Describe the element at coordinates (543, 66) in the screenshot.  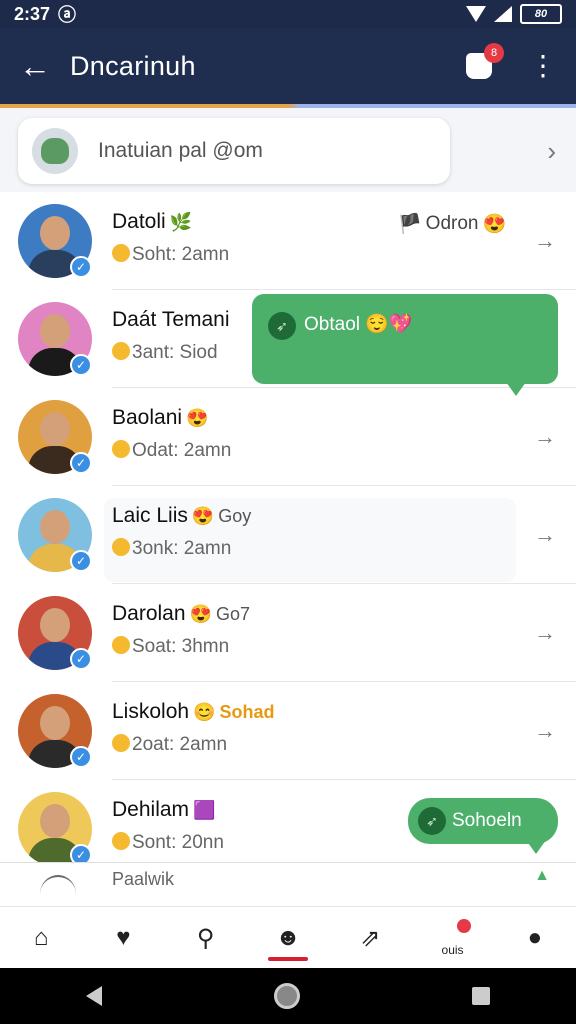
I see `more-options-icon: ⋮` at that location.